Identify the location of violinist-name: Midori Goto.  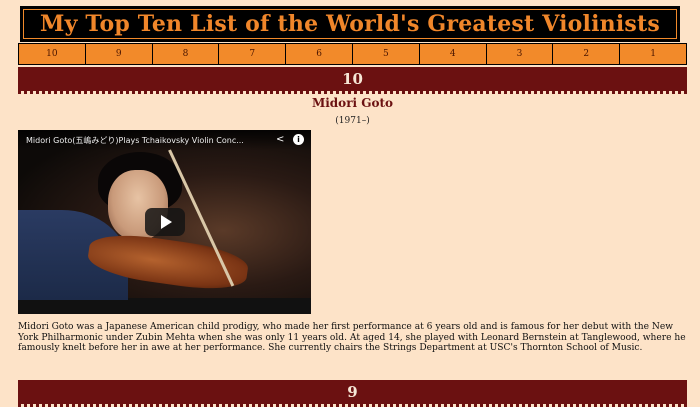
(352, 103).